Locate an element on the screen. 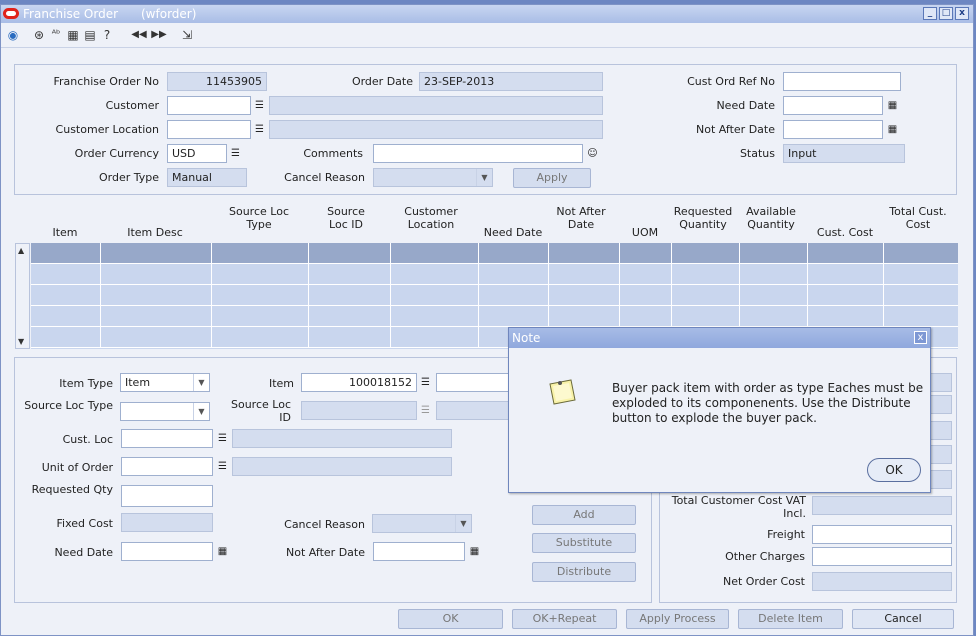  exit-icon: ⇲ is located at coordinates (187, 35).